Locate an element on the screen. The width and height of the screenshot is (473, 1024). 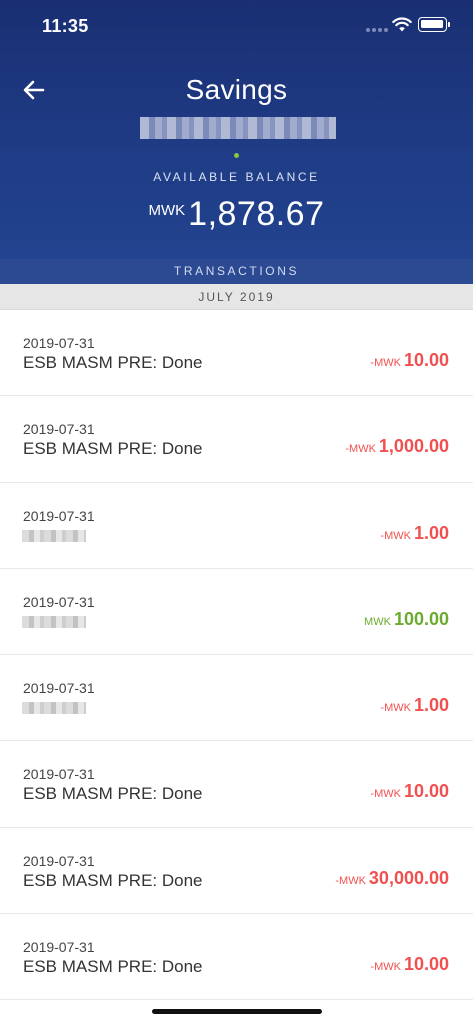
wifi-icon is located at coordinates (402, 24).